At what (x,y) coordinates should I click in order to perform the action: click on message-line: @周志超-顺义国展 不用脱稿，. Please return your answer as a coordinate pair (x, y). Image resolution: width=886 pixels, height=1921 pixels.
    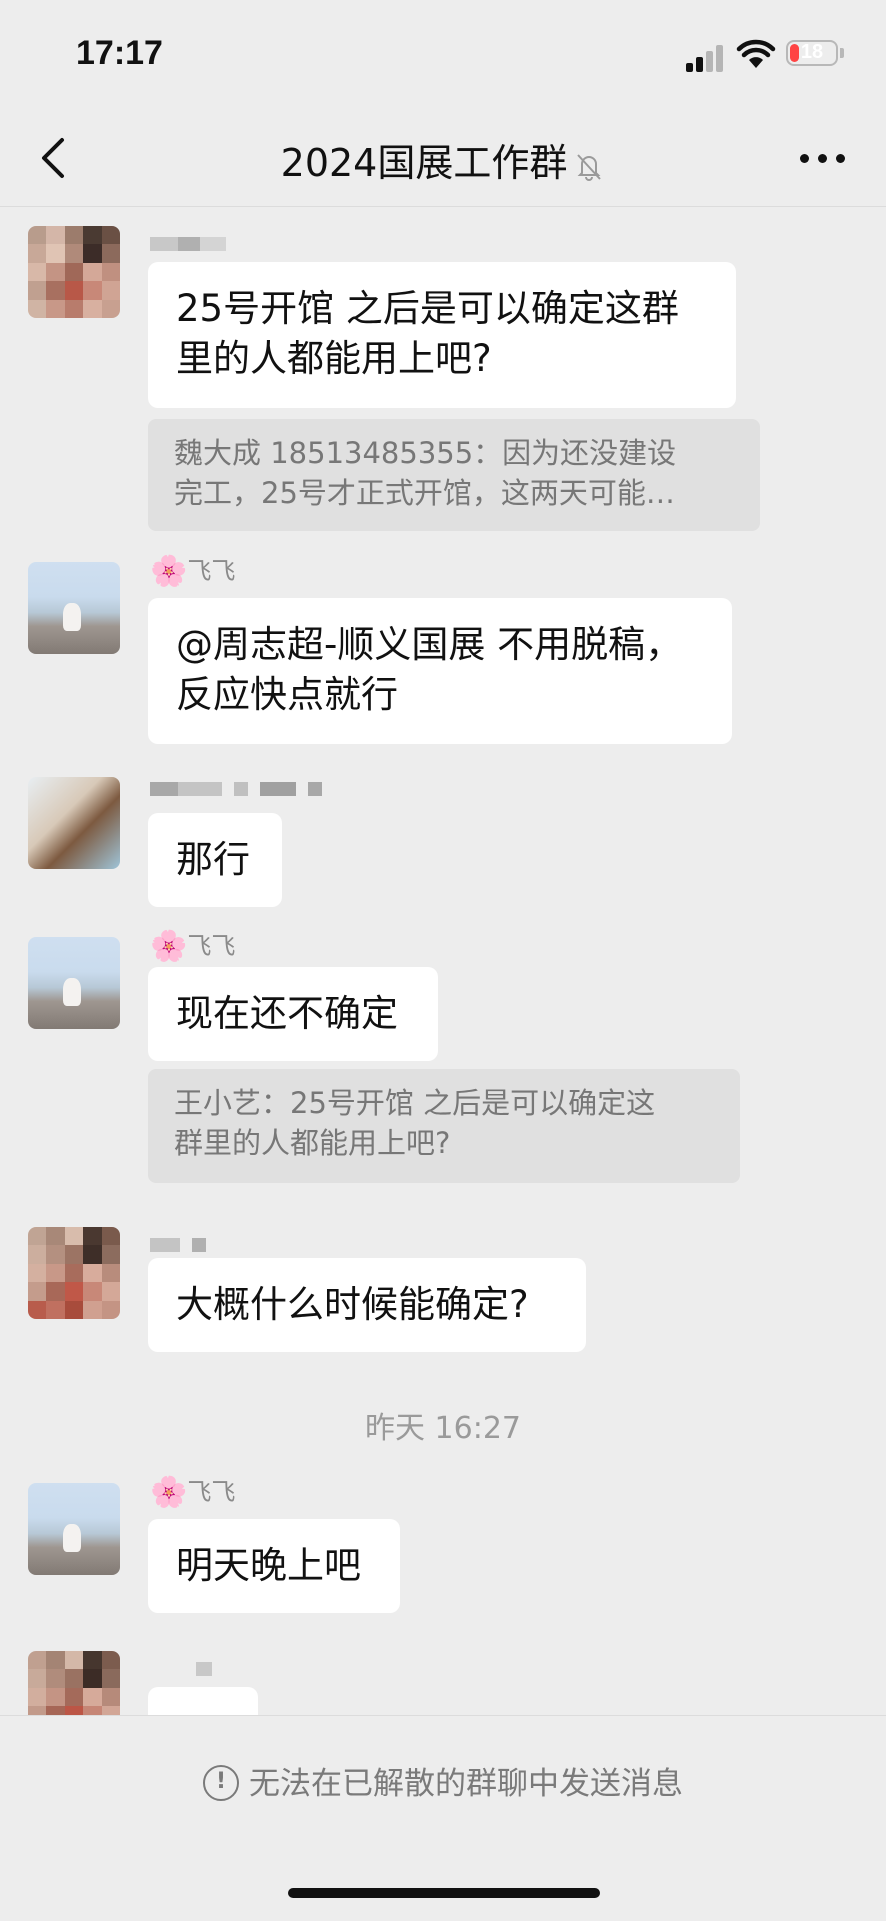
    Looking at the image, I should click on (429, 644).